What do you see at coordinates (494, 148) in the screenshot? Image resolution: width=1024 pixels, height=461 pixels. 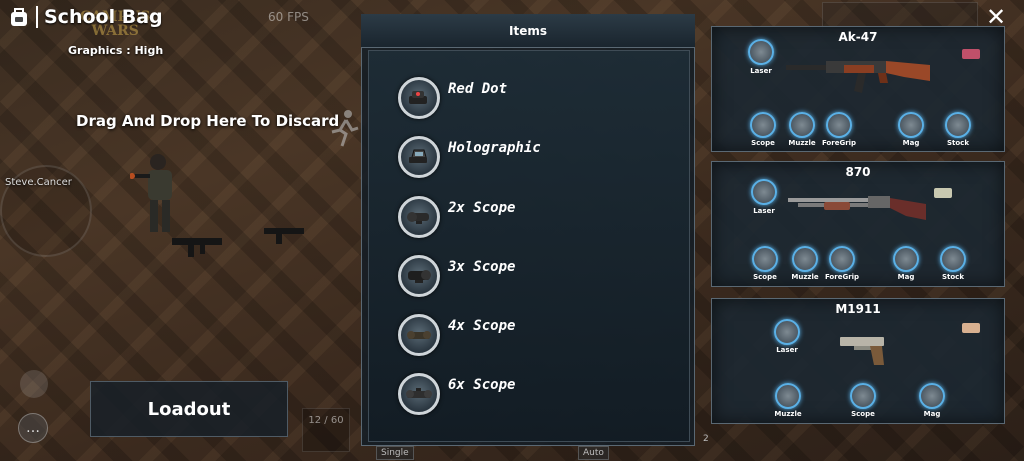 I see `item-label: Holographic` at bounding box center [494, 148].